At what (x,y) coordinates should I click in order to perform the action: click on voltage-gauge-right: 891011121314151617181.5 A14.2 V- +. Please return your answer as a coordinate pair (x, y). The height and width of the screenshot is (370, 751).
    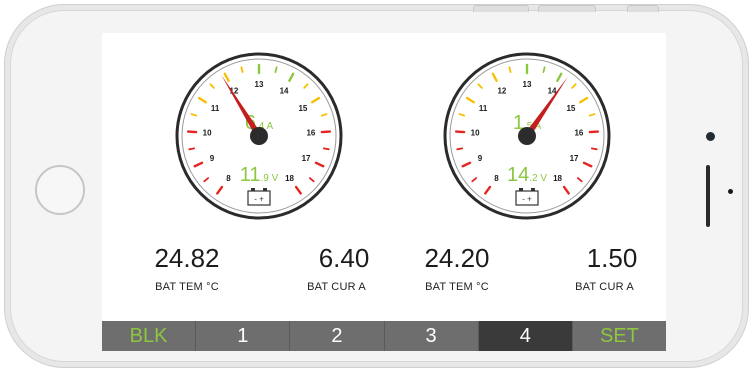
    Looking at the image, I should click on (527, 136).